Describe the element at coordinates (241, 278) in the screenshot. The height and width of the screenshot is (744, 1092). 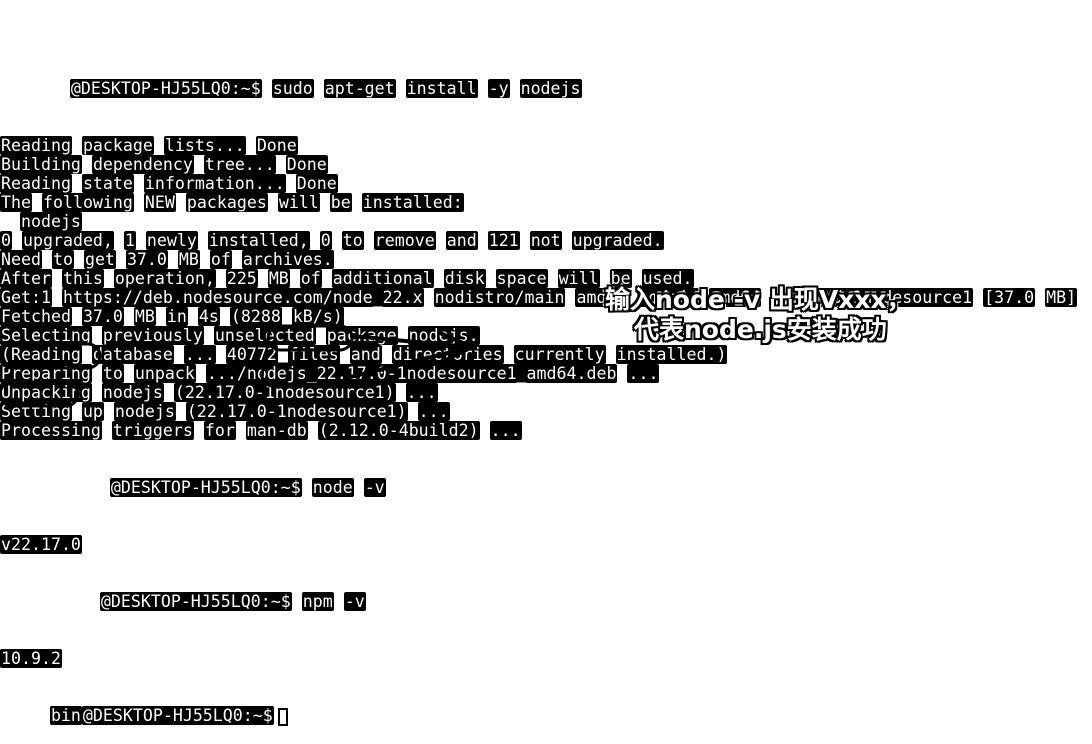
I see `word: 225` at that location.